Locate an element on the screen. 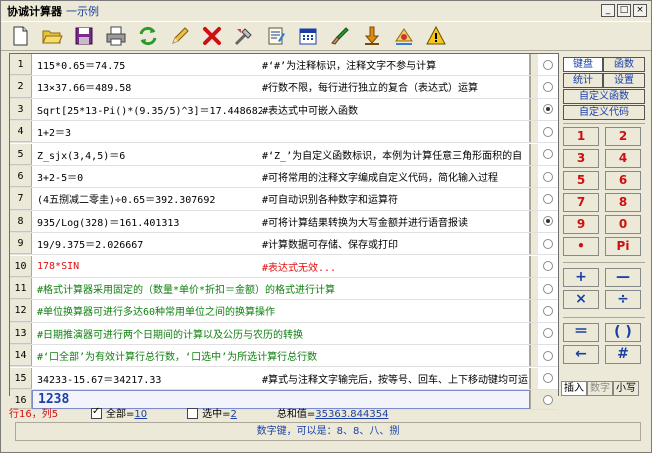  tab-settings: 设置 is located at coordinates (624, 80).